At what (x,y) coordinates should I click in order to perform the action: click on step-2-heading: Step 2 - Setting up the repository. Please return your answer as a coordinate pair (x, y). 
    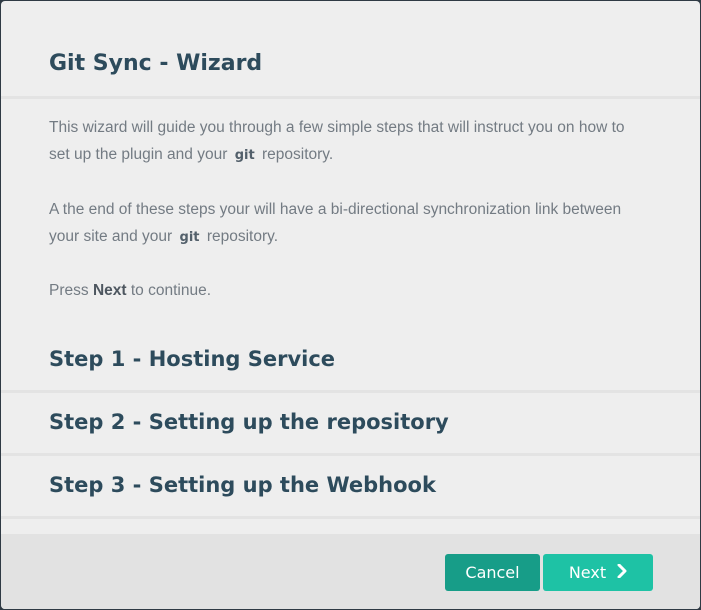
    Looking at the image, I should click on (249, 422).